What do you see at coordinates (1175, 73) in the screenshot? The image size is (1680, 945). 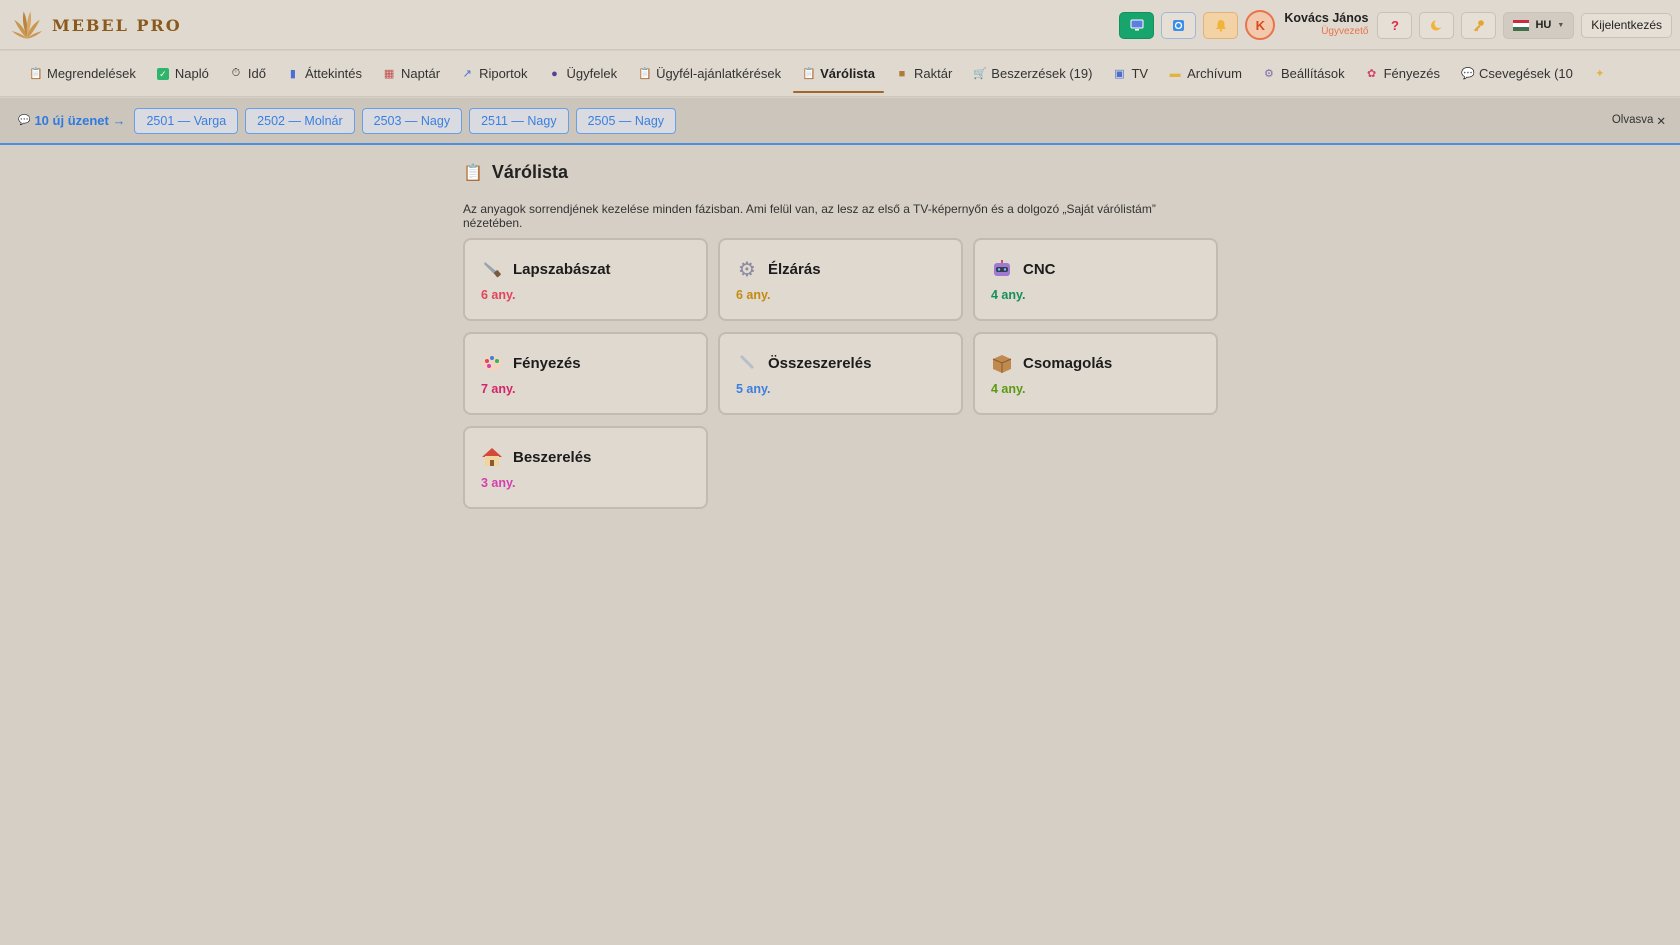 I see `folder-icon: ▬` at bounding box center [1175, 73].